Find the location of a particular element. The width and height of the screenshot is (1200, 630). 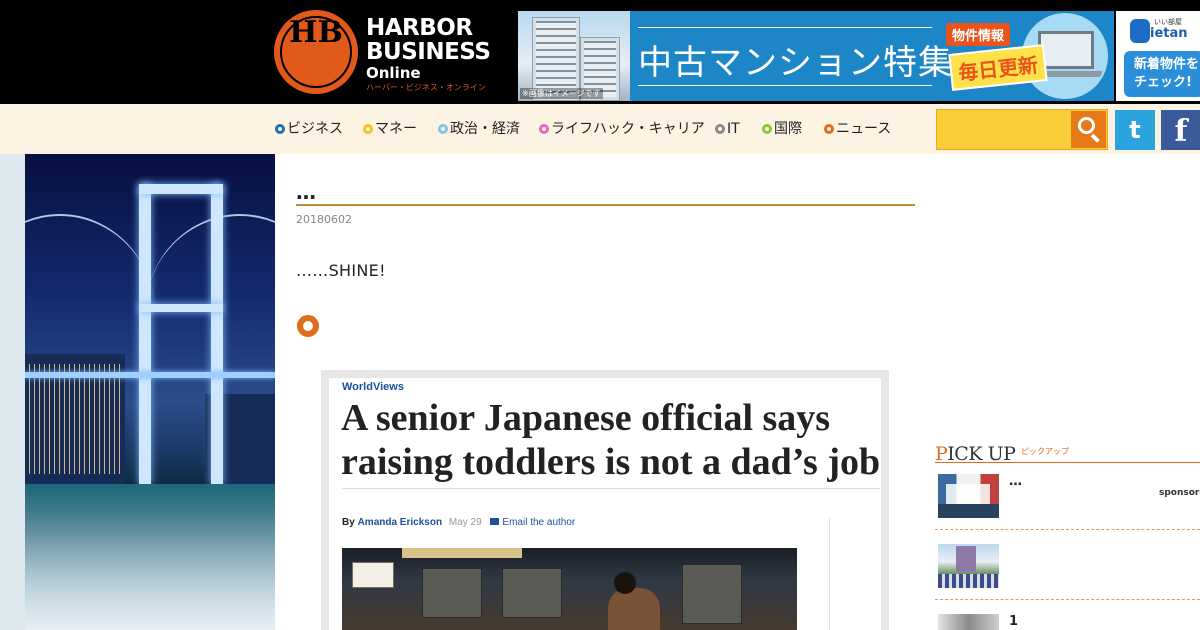

section-bullet-icon is located at coordinates (308, 326).